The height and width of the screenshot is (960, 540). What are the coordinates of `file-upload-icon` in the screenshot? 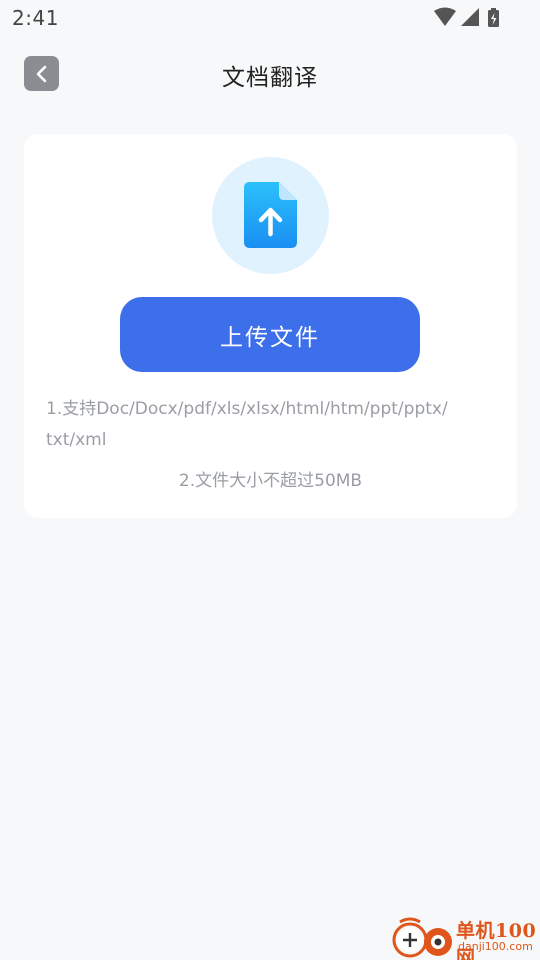 It's located at (270, 215).